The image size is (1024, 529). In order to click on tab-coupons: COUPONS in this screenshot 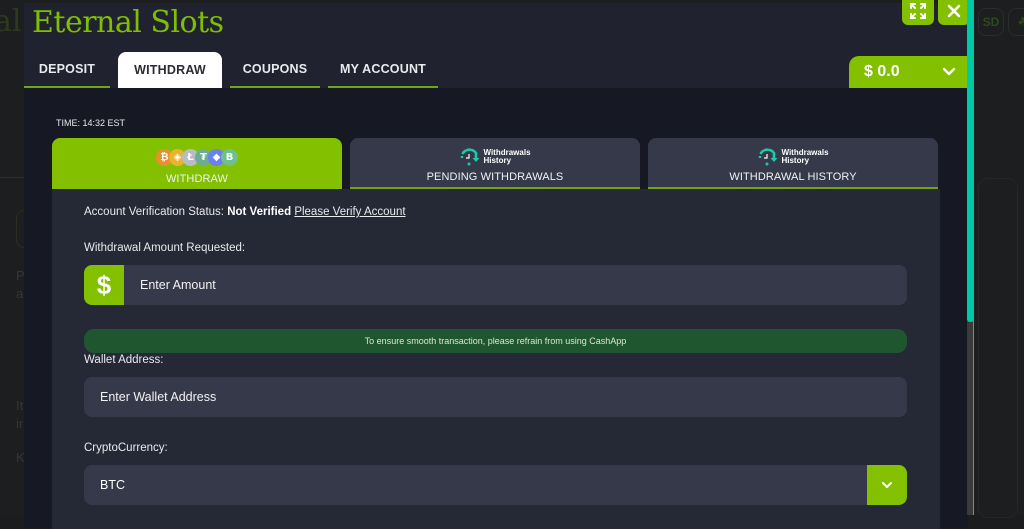, I will do `click(275, 70)`.